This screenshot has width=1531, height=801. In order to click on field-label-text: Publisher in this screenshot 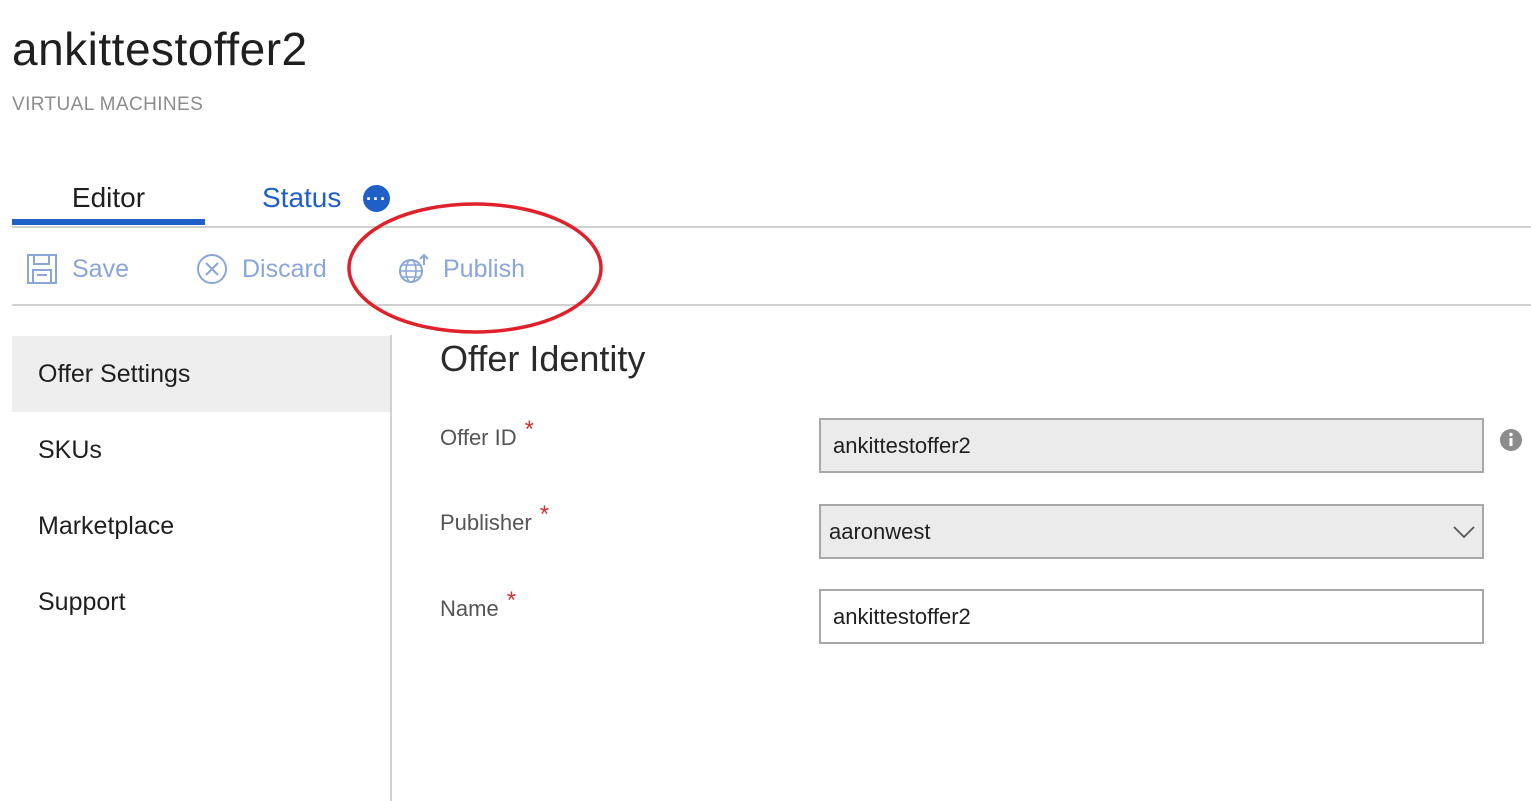, I will do `click(486, 522)`.